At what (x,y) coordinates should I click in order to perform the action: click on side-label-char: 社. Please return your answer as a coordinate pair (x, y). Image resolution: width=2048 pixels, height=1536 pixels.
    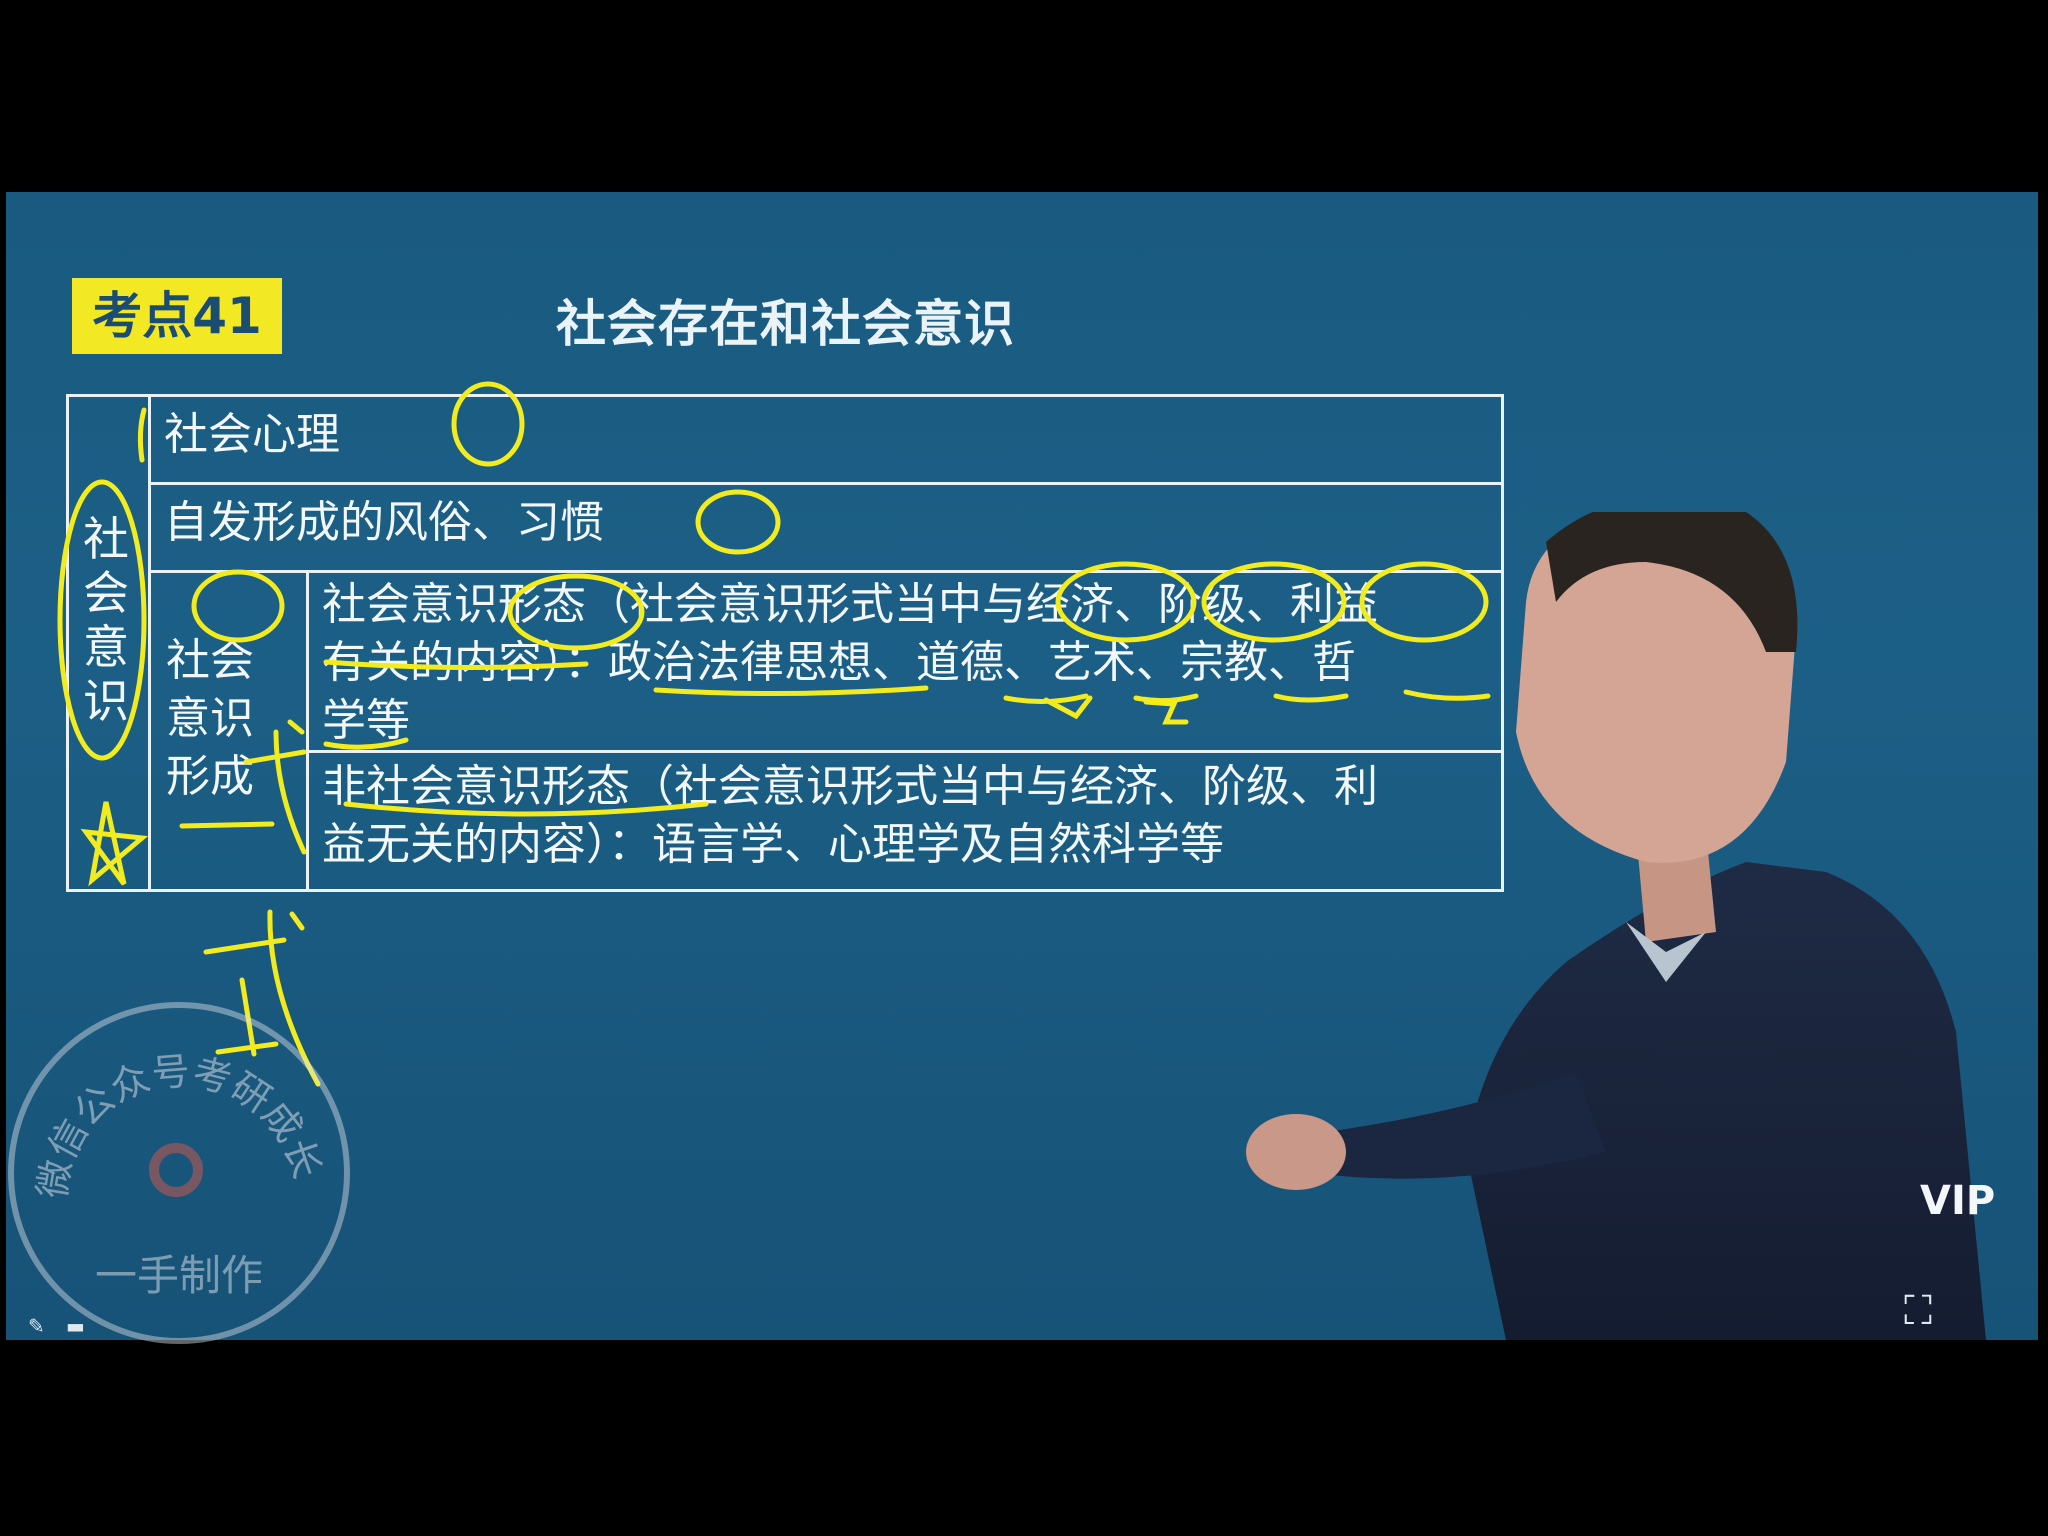
    Looking at the image, I should click on (106, 539).